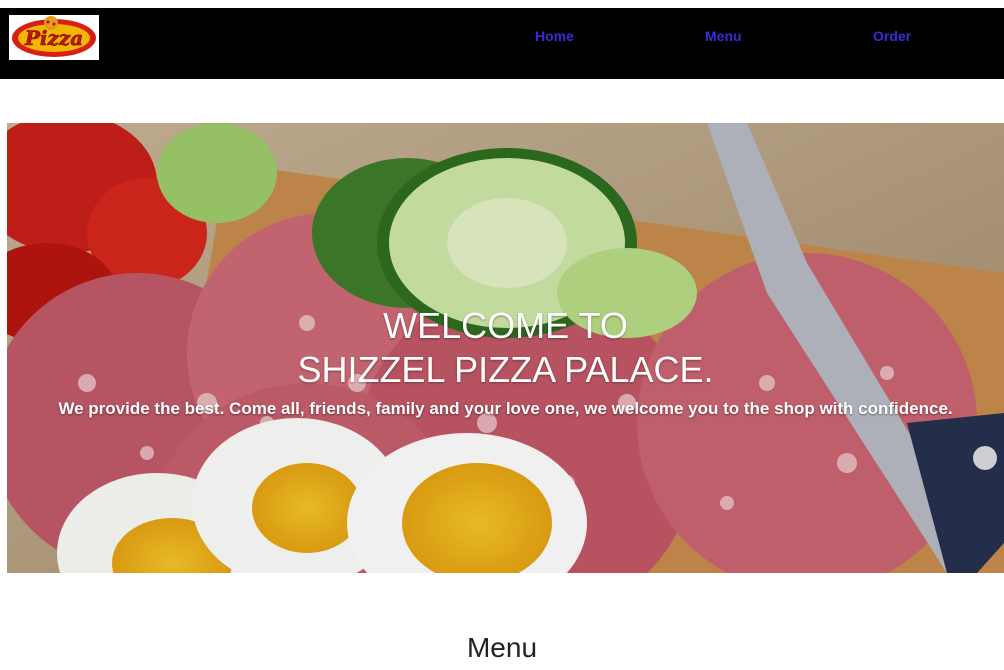 This screenshot has width=1004, height=670. What do you see at coordinates (502, 647) in the screenshot?
I see `menu-section-title: Menu` at bounding box center [502, 647].